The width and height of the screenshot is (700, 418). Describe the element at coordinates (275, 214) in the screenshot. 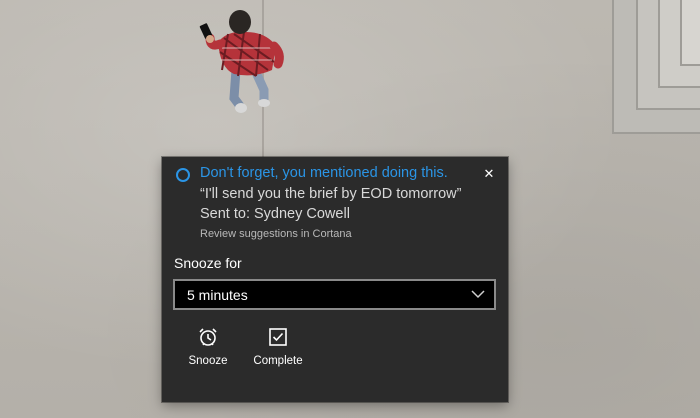

I see `sent-to-text: Sent to: Sydney Cowell` at that location.